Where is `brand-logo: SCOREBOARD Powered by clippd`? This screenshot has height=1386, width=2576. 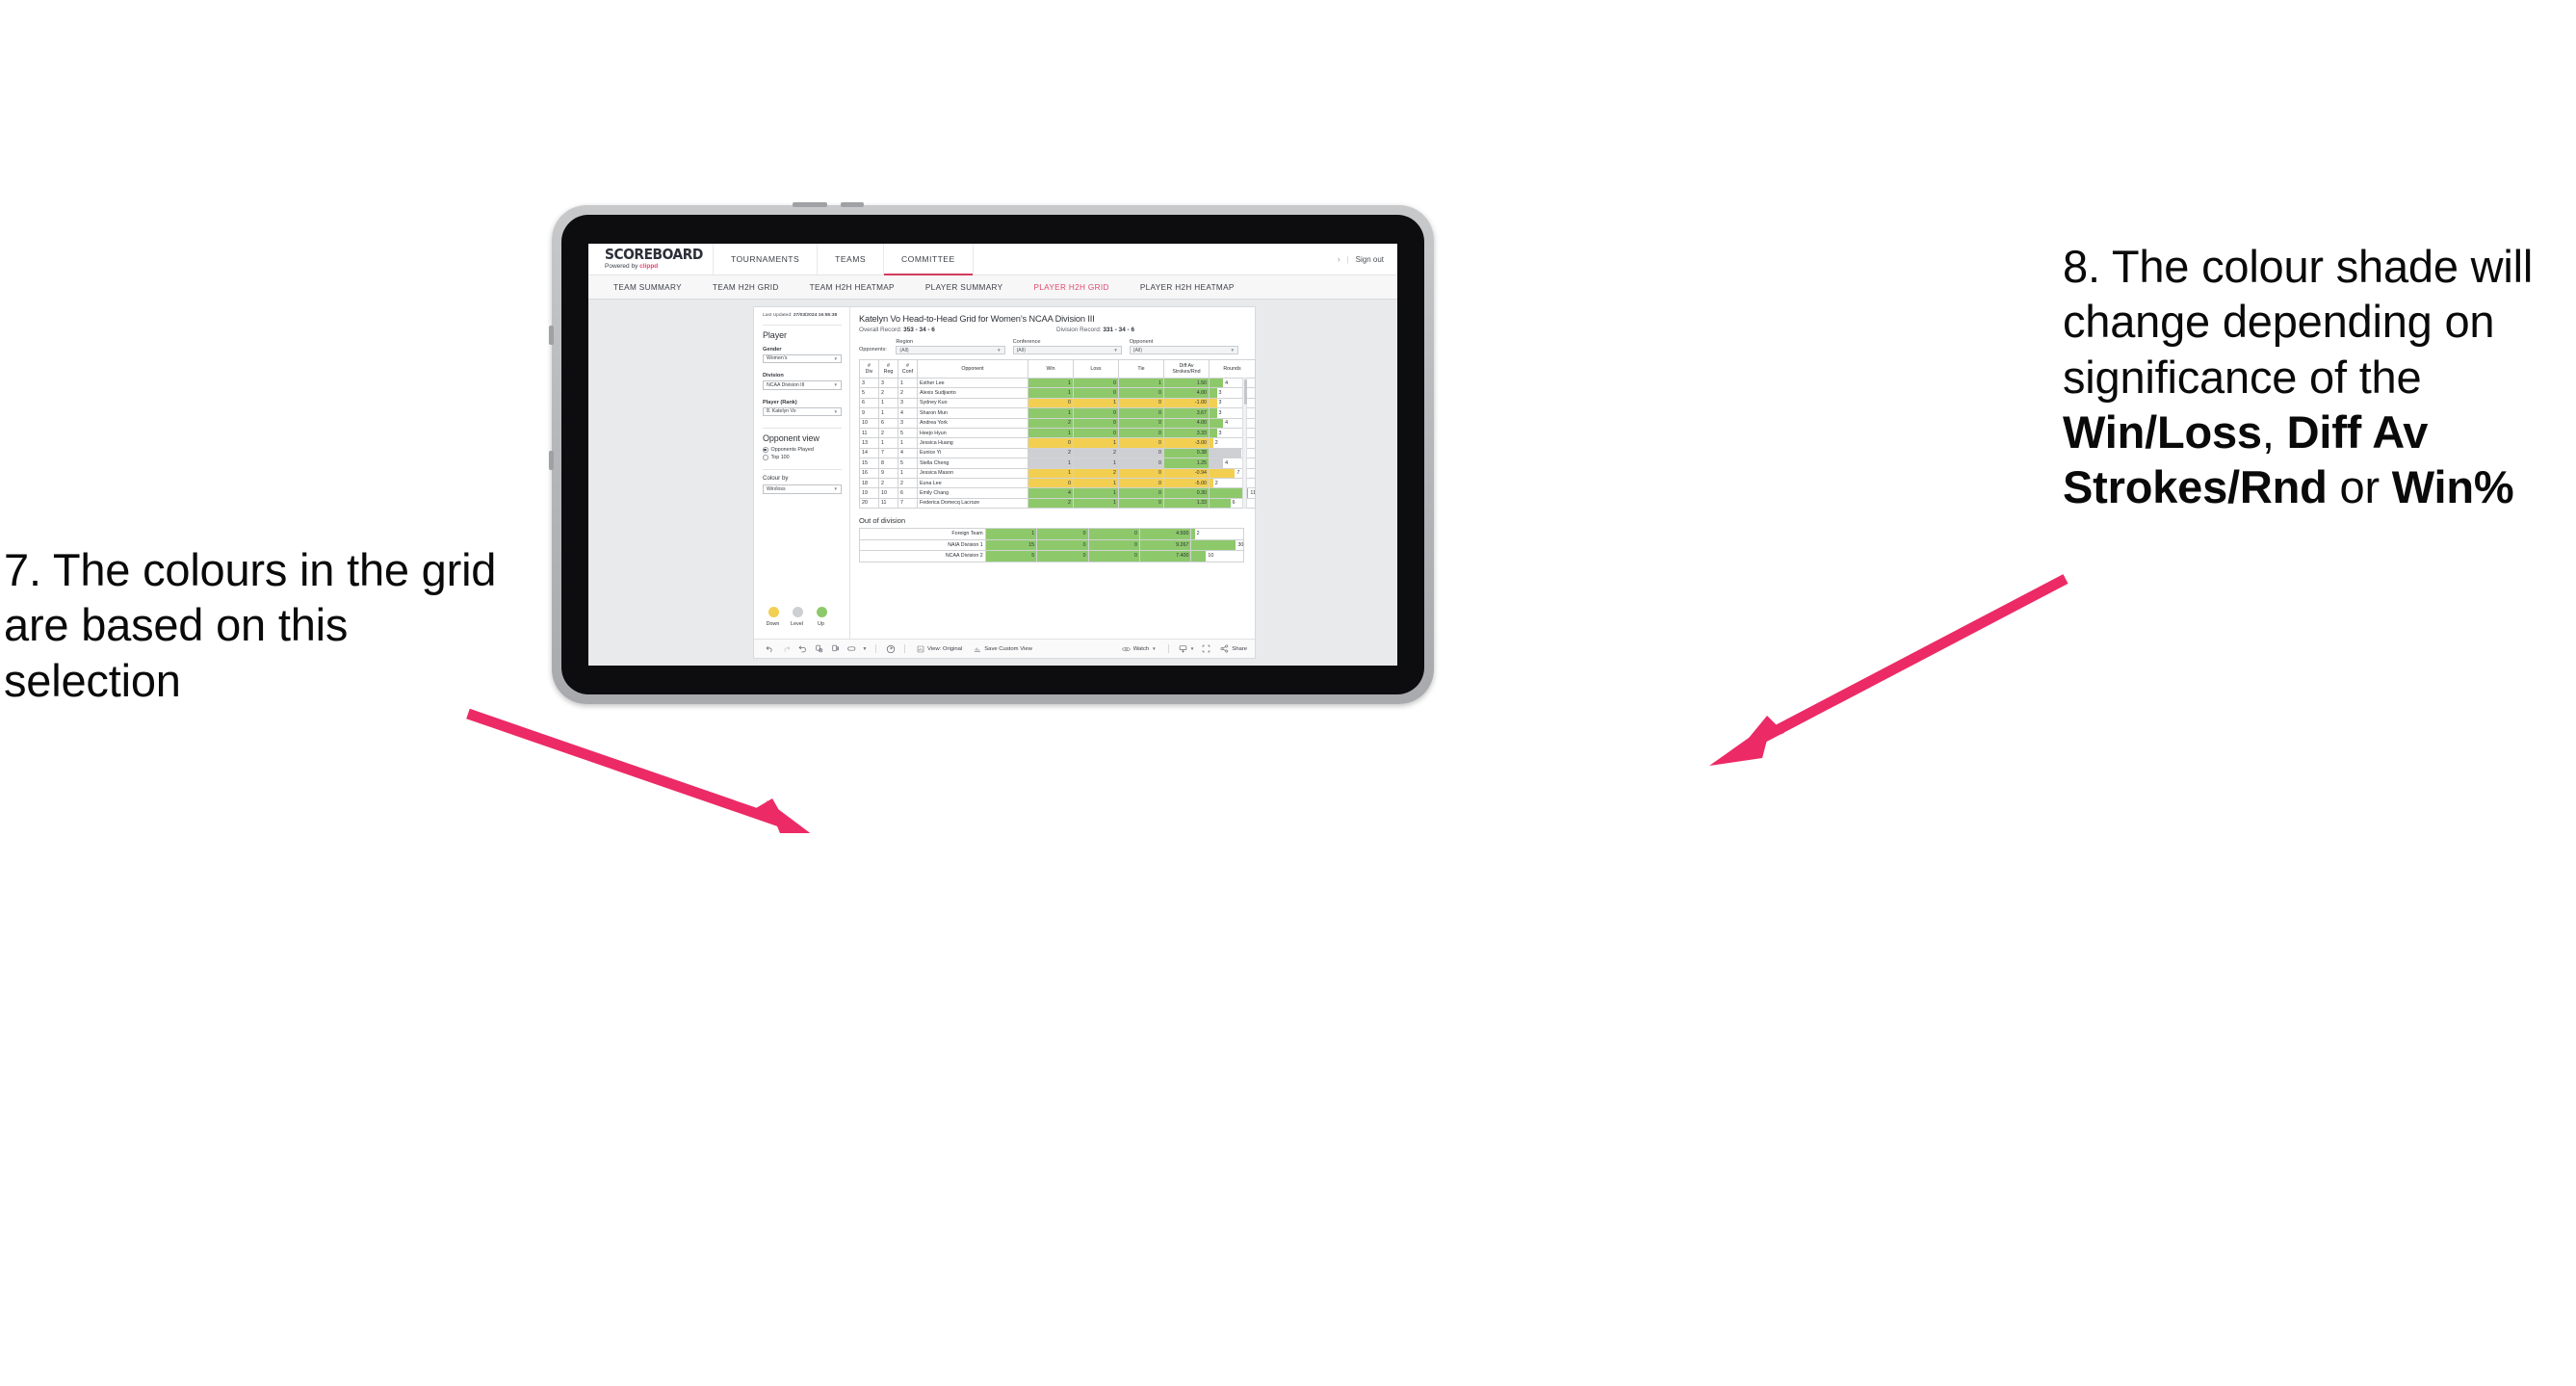 brand-logo: SCOREBOARD Powered by clippd is located at coordinates (651, 259).